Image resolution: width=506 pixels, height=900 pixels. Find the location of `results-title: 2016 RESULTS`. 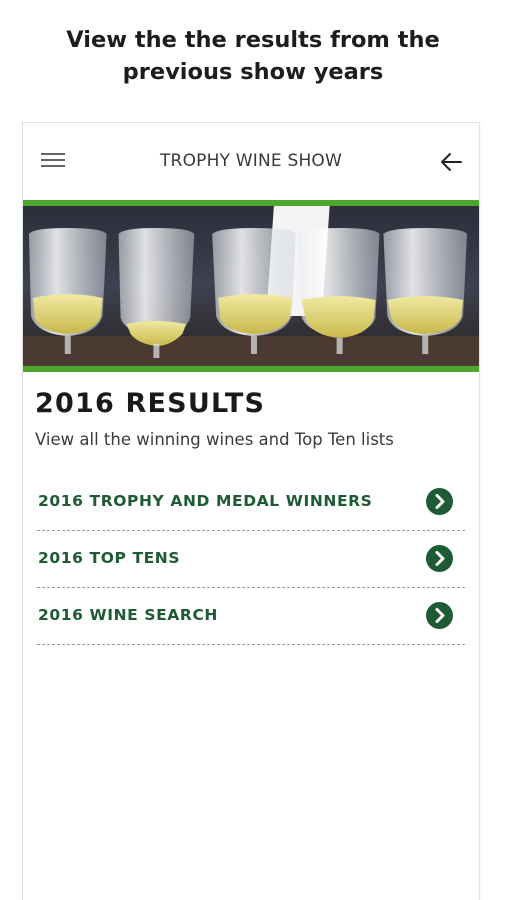

results-title: 2016 RESULTS is located at coordinates (150, 403).